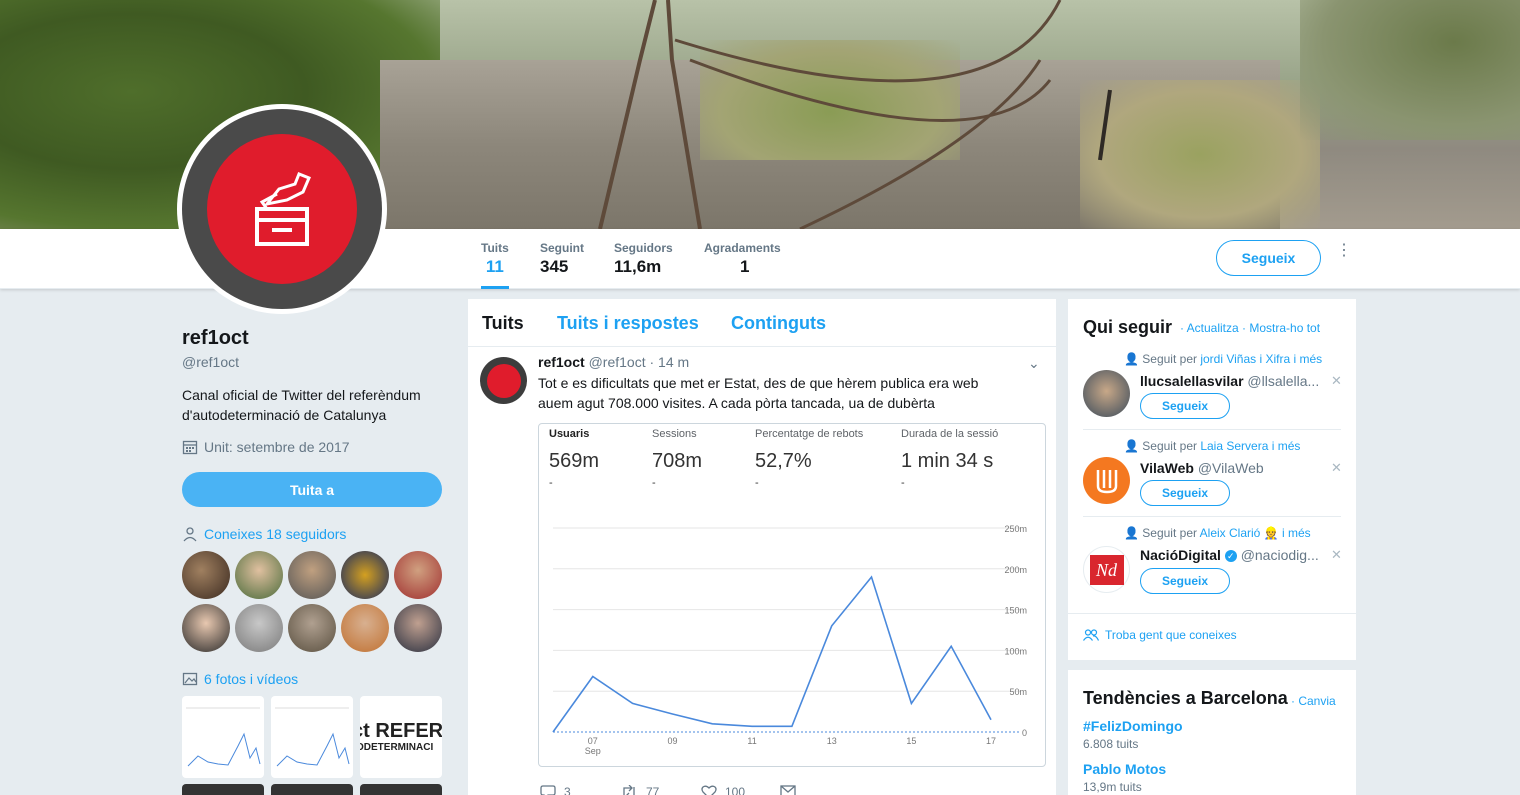 The image size is (1520, 795). I want to click on media-thumbnail: ct REFER ODETERMINACI, so click(401, 737).